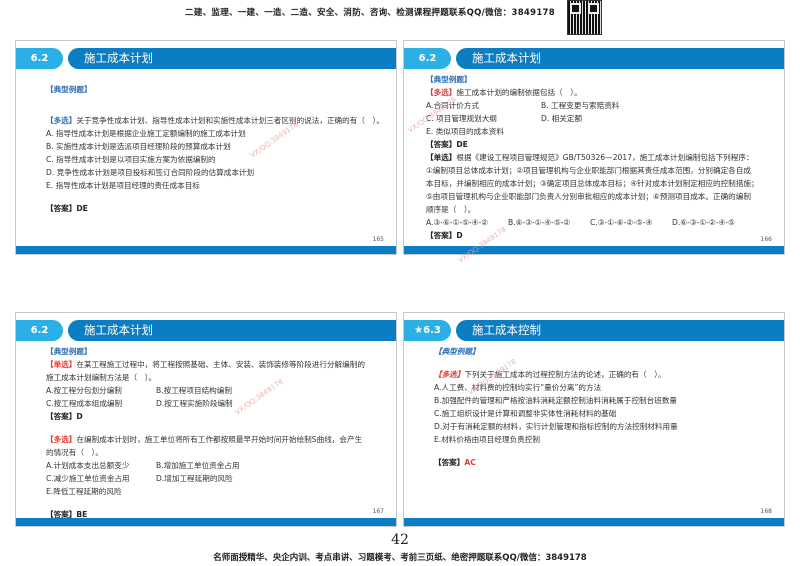 The height and width of the screenshot is (566, 800). I want to click on section-number: ★6.3, so click(427, 330).